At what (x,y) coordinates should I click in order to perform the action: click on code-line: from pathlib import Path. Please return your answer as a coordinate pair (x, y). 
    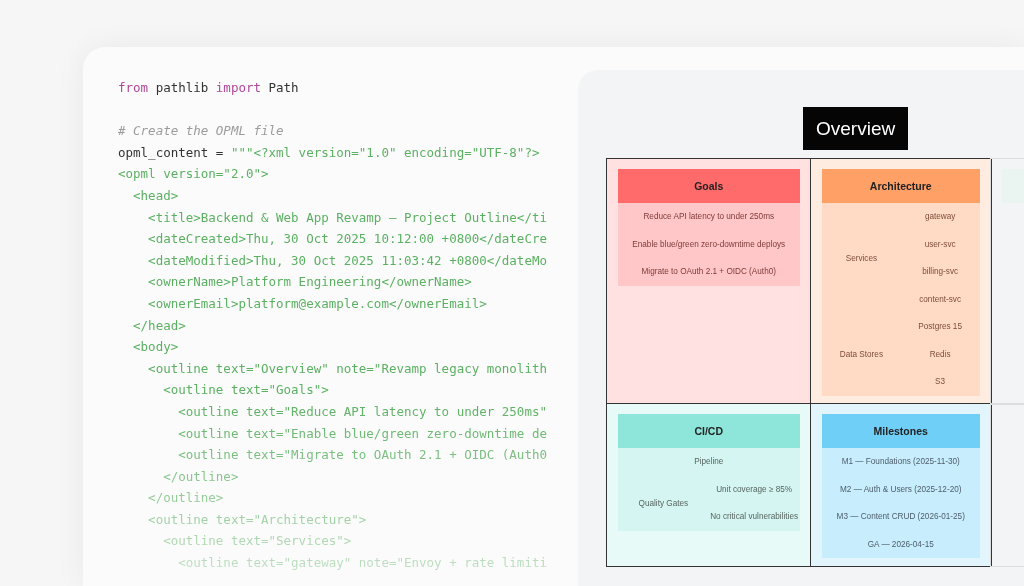
    Looking at the image, I should click on (208, 88).